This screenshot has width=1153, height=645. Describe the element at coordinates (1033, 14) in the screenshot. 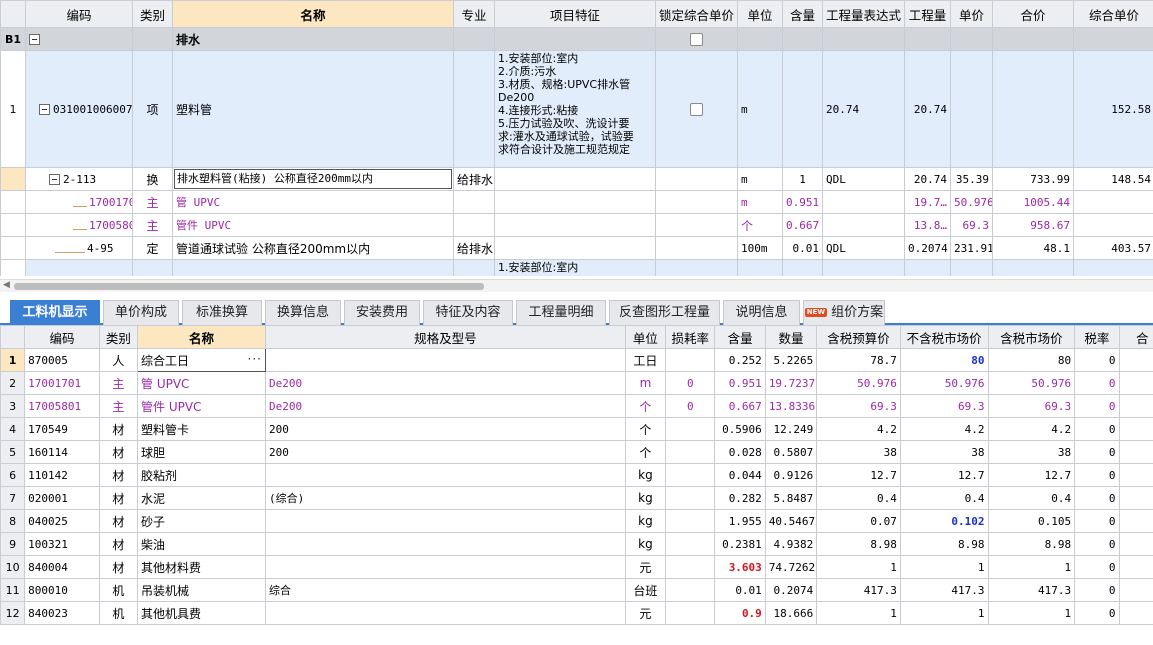

I see `col-header-total: 合价` at that location.